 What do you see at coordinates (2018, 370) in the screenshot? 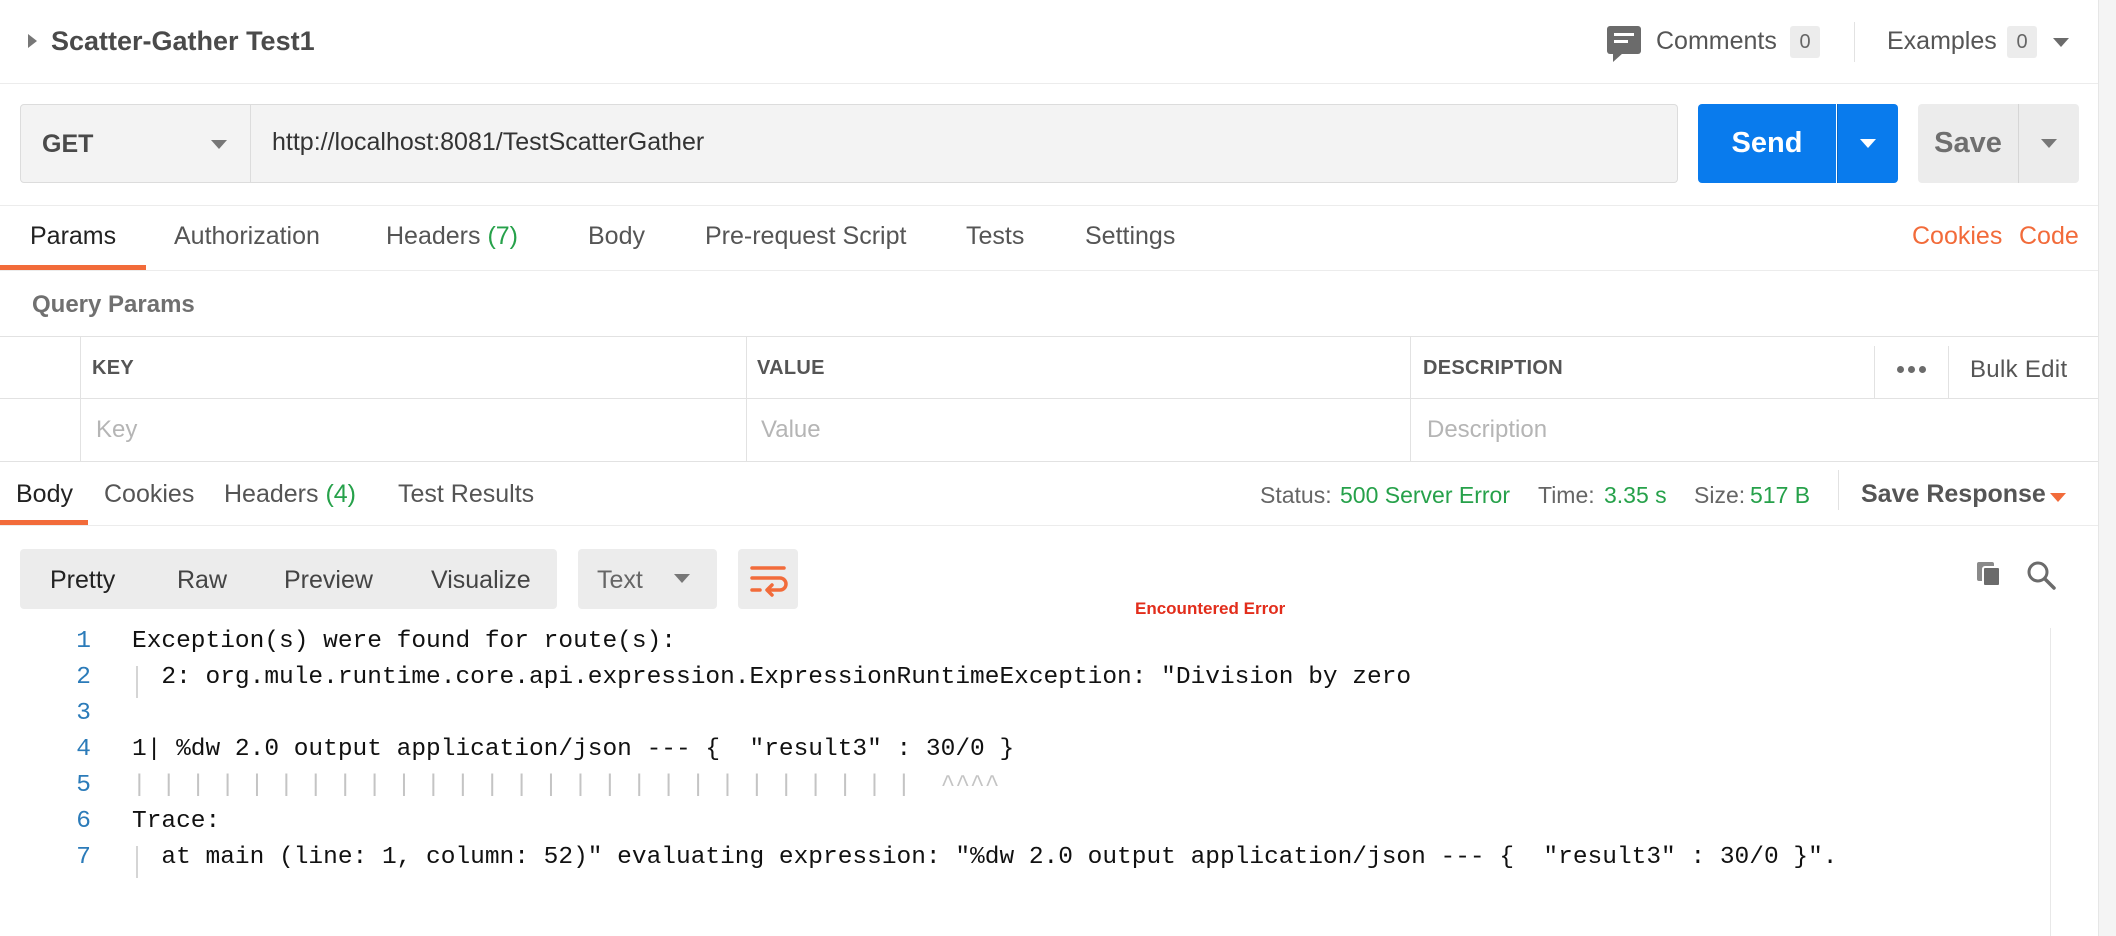
I see `bulk-edit-link: Bulk Edit` at bounding box center [2018, 370].